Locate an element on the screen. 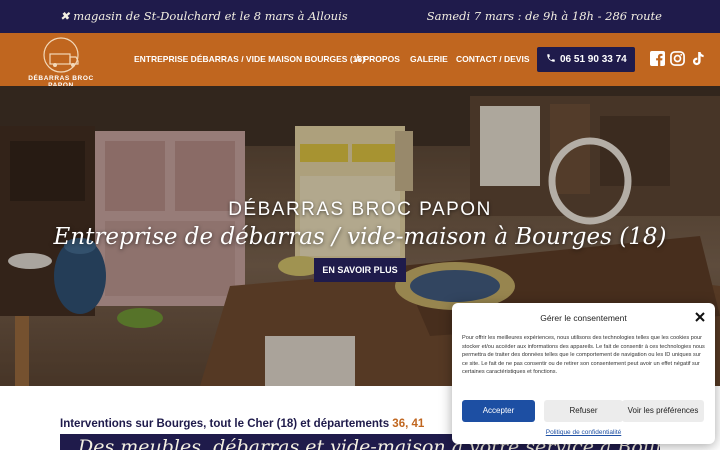 The image size is (720, 450). facebook-icon is located at coordinates (657, 58).